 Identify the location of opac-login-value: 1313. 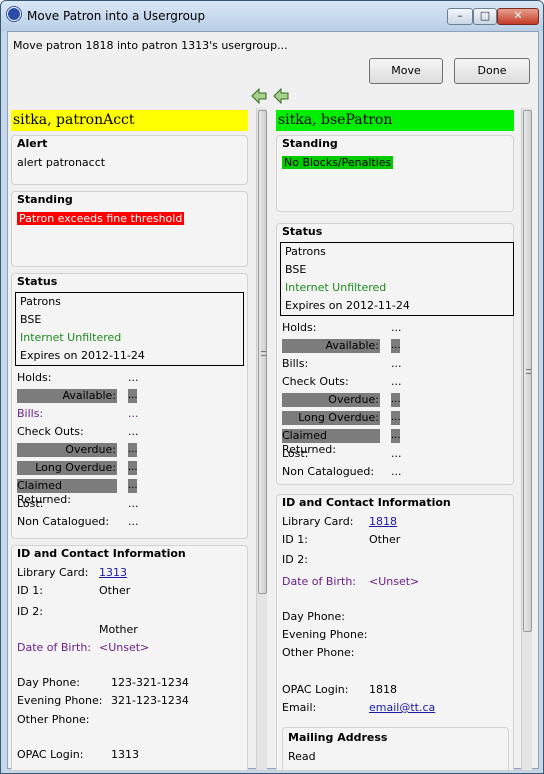
(125, 754).